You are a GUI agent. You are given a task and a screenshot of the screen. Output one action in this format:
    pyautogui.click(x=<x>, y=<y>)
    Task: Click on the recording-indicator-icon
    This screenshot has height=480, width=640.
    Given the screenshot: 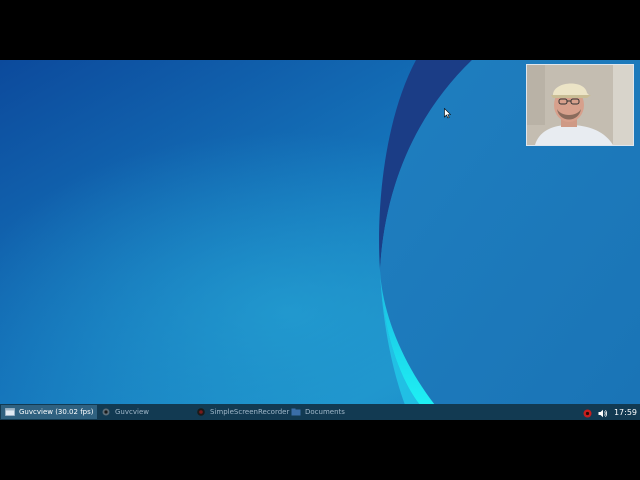 What is the action you would take?
    pyautogui.click(x=587, y=412)
    